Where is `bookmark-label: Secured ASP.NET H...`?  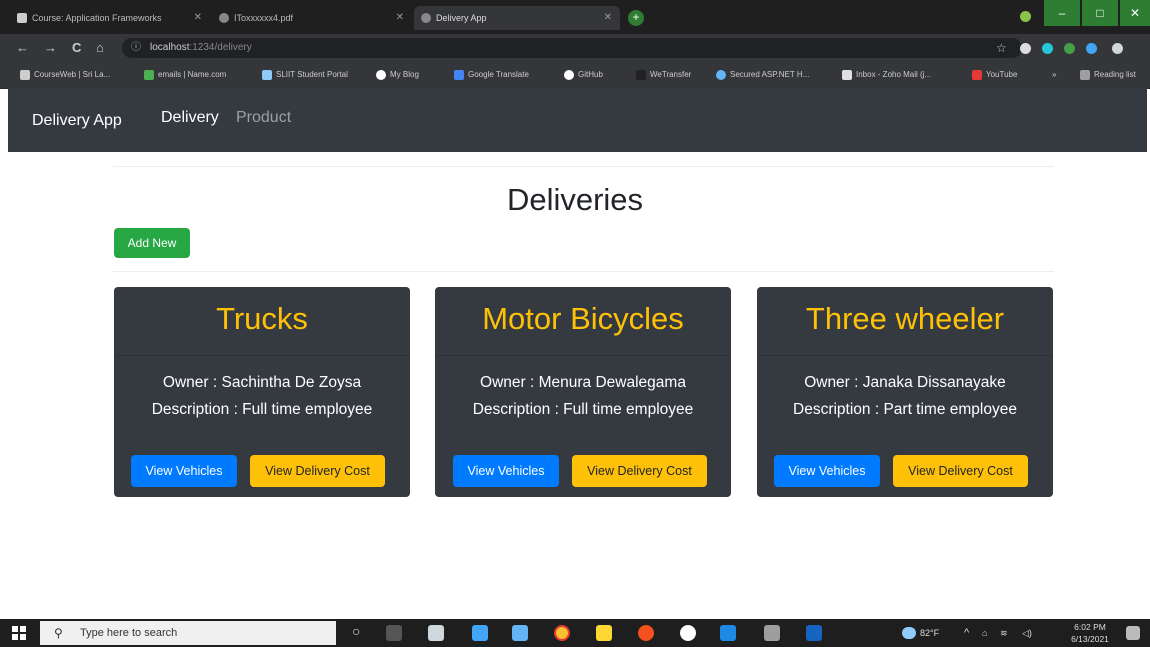 bookmark-label: Secured ASP.NET H... is located at coordinates (770, 74).